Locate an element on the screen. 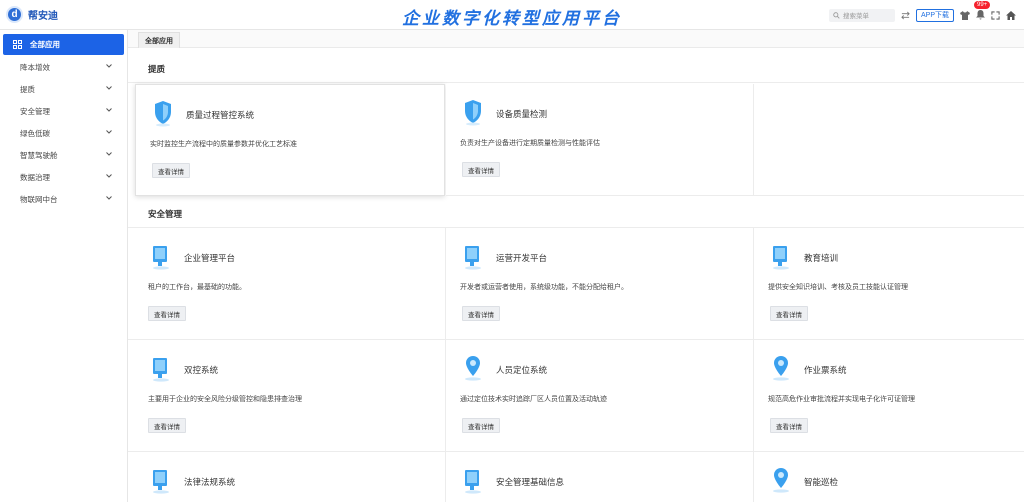 This screenshot has width=1024, height=502. shirt-icon is located at coordinates (965, 15).